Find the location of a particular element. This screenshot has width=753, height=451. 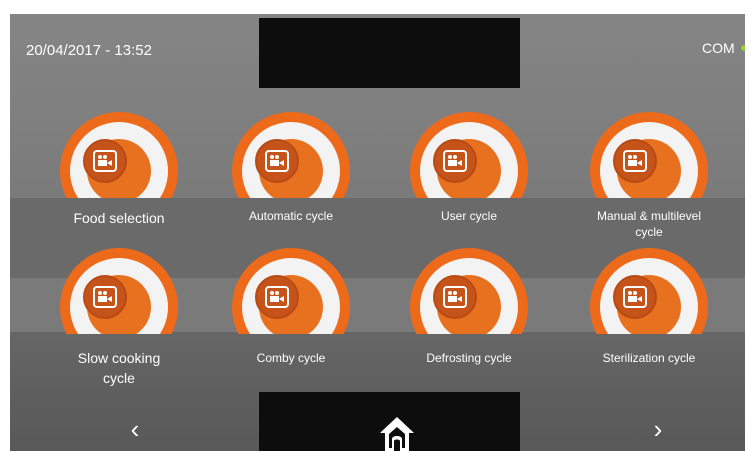

tile-label: User cycle is located at coordinates (468, 216).